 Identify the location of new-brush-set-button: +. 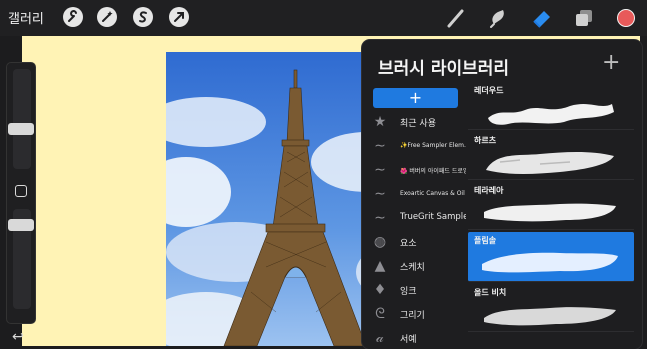
(415, 98).